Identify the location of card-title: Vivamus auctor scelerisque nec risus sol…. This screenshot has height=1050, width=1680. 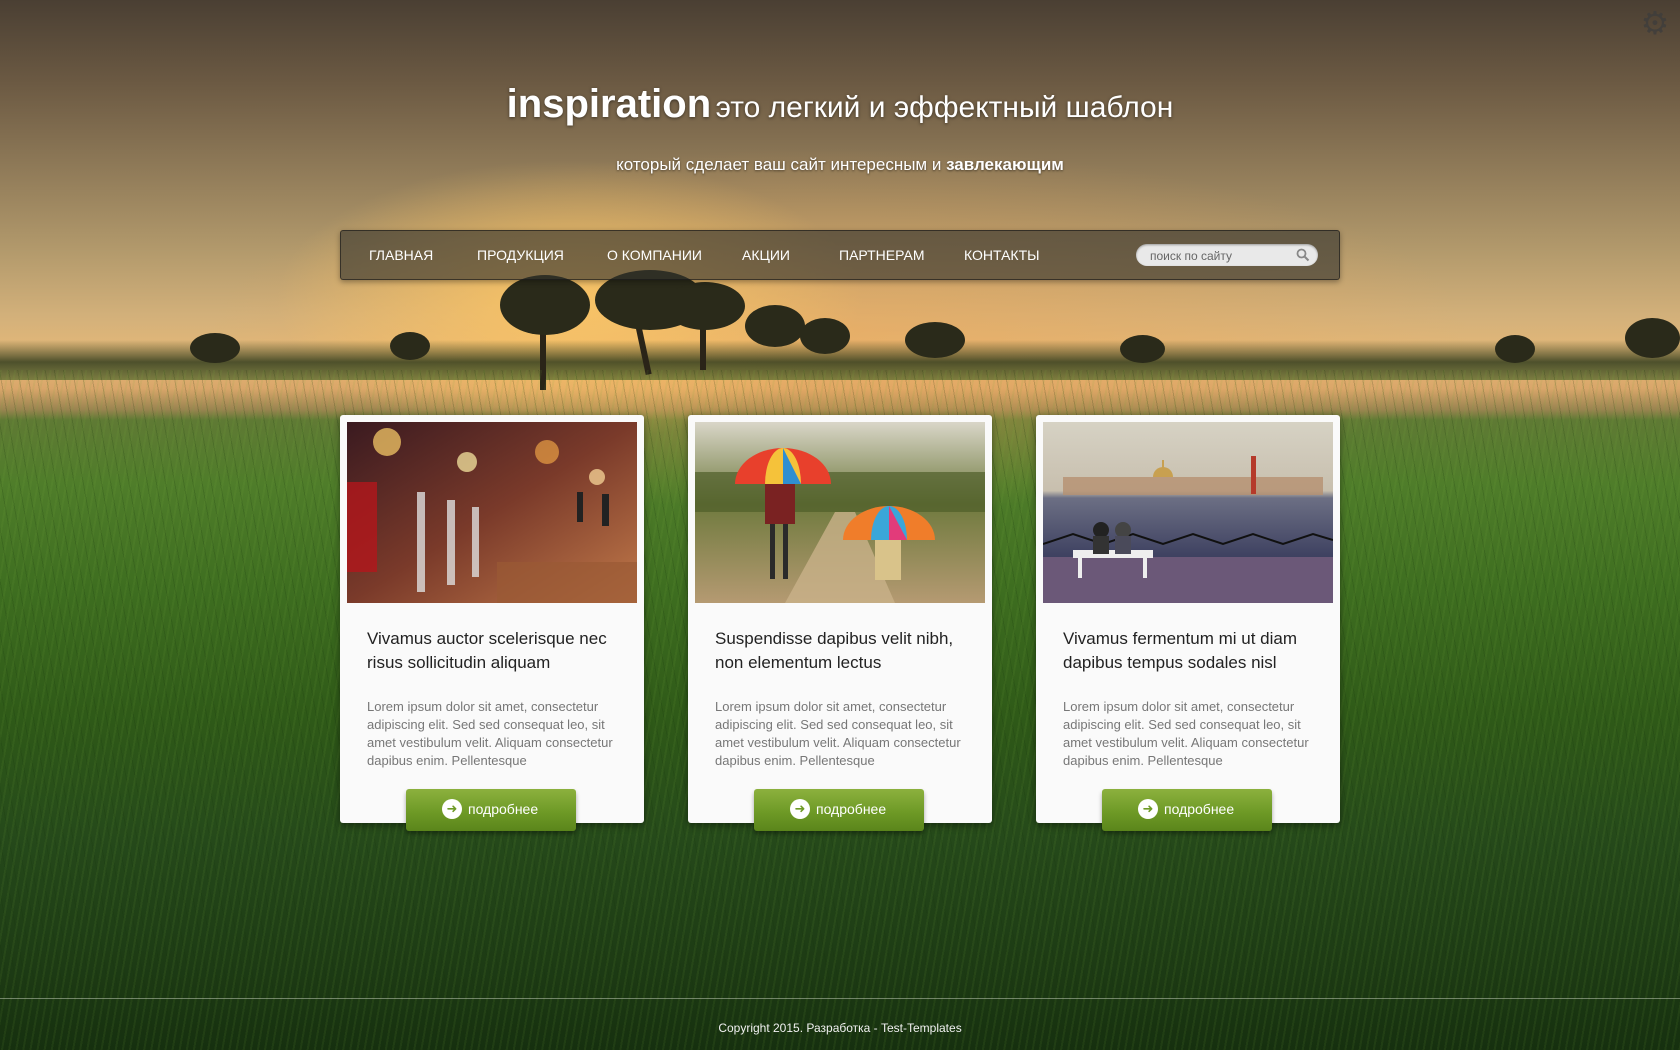
(487, 650).